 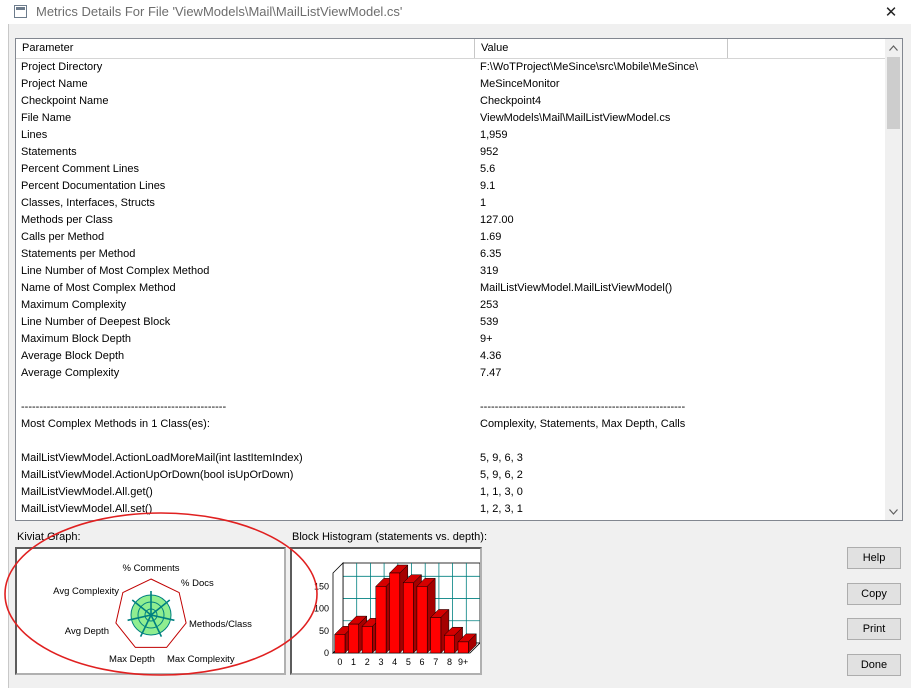 I want to click on list-row: Line Number of Most Complex Method 319, so click(x=451, y=271).